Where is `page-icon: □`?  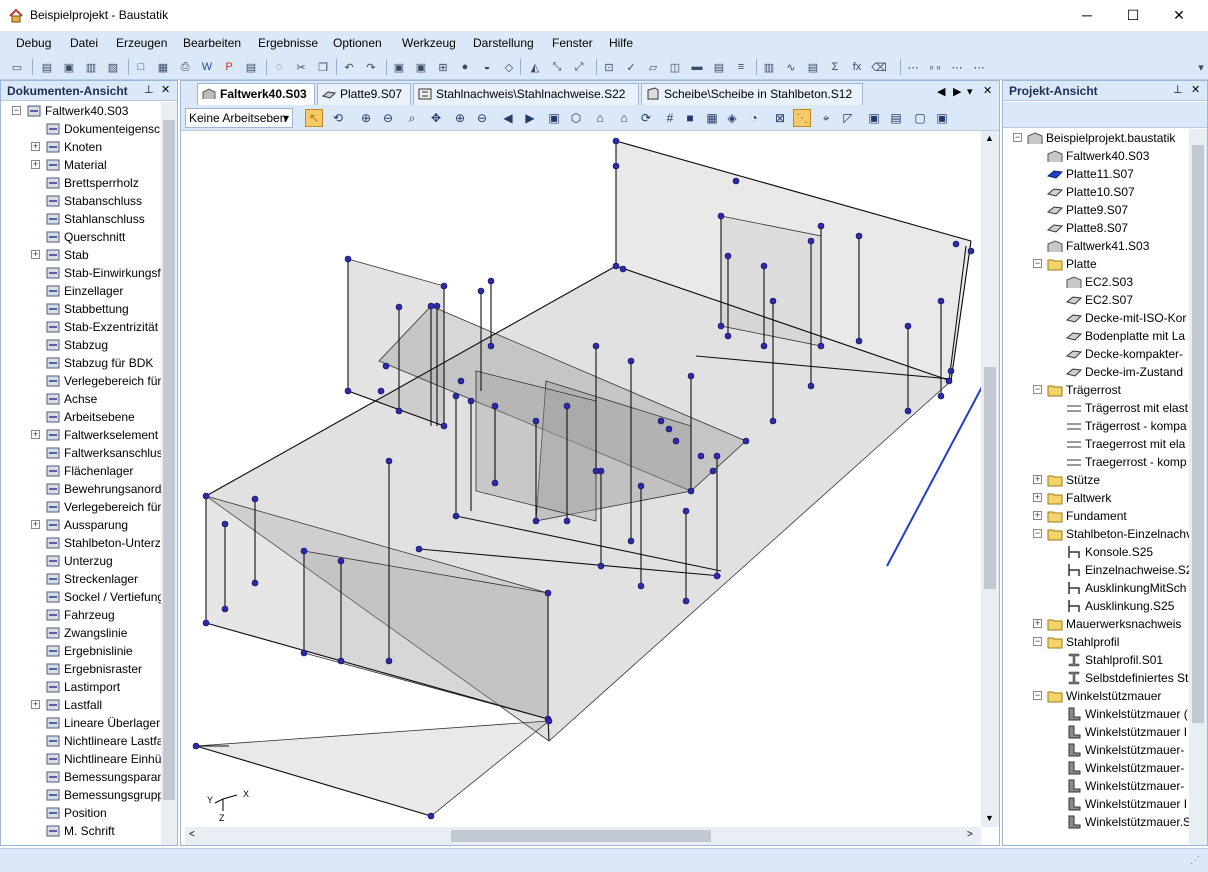 page-icon: □ is located at coordinates (141, 67).